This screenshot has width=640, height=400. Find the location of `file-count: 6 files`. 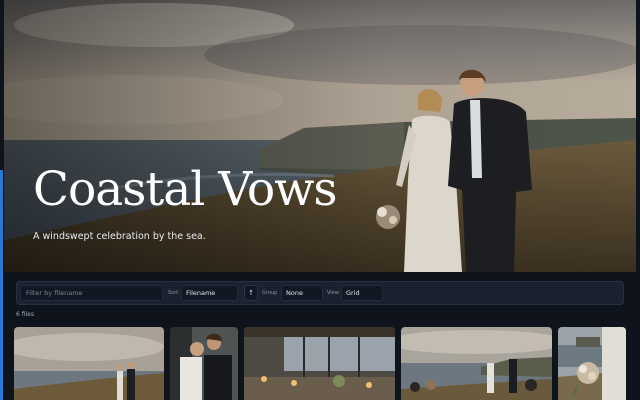

file-count: 6 files is located at coordinates (25, 314).